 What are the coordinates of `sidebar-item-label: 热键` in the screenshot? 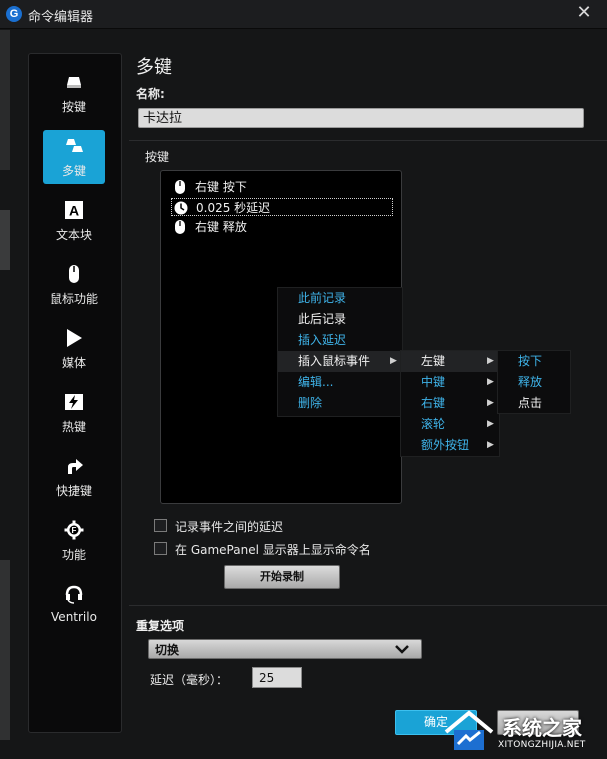 It's located at (73, 427).